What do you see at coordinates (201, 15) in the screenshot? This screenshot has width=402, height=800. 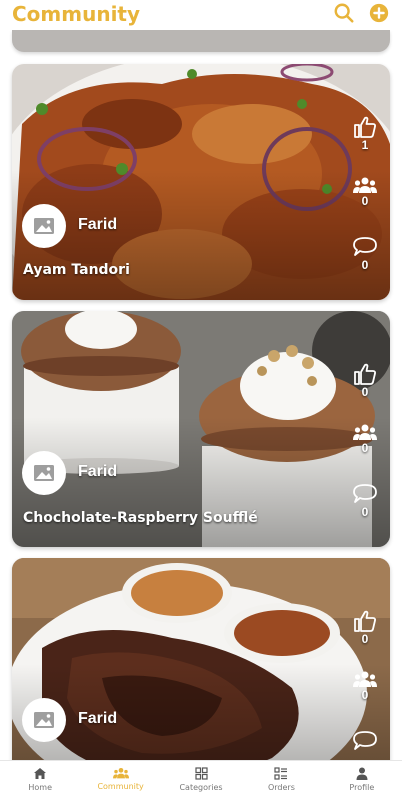 I see `app-header: Community` at bounding box center [201, 15].